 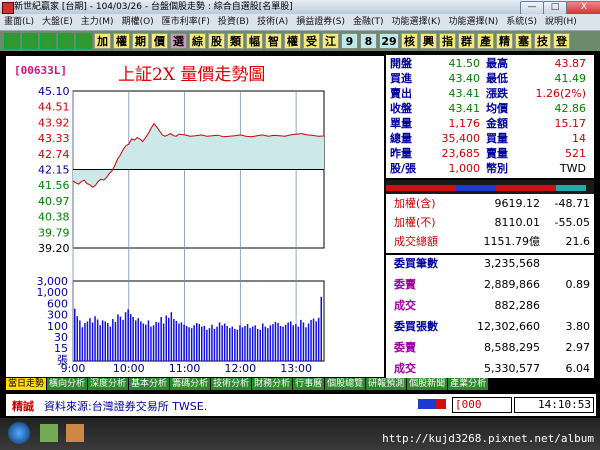 What do you see at coordinates (108, 384) in the screenshot?
I see `tab-2: 深度分析` at bounding box center [108, 384].